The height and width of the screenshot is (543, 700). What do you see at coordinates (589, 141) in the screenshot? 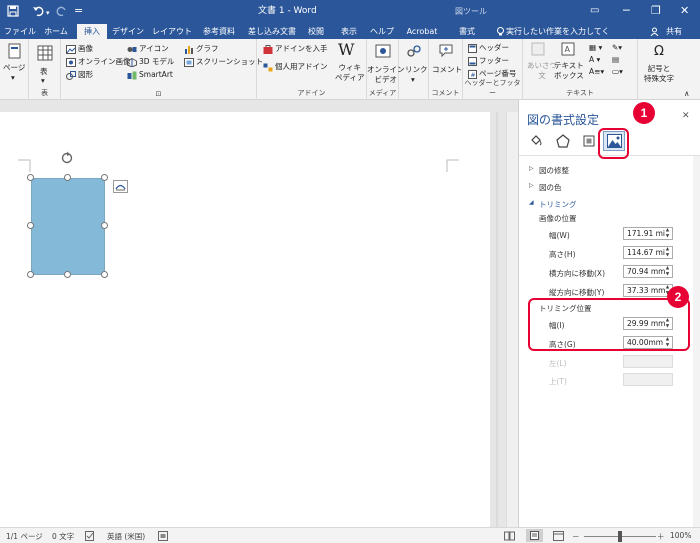
I see `size-properties-icon` at bounding box center [589, 141].